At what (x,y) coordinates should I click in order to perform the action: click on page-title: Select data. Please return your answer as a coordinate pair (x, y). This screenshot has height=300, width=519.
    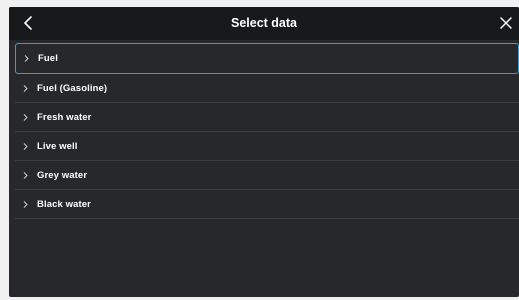
    Looking at the image, I should click on (263, 23).